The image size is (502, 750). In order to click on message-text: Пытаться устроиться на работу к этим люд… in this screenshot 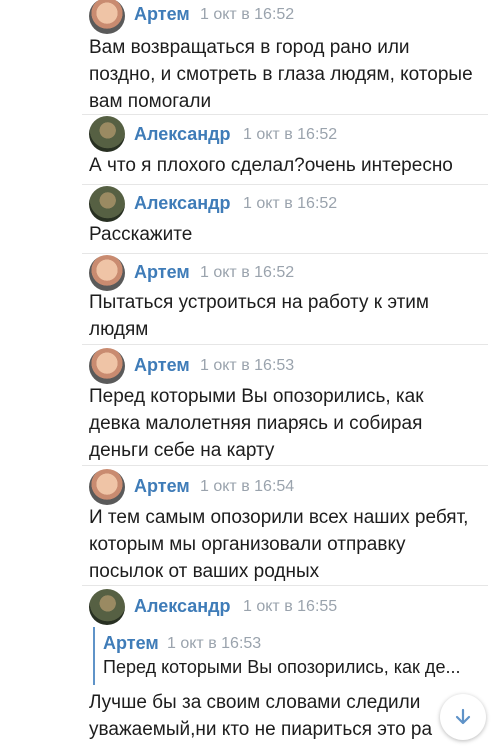, I will do `click(259, 316)`.